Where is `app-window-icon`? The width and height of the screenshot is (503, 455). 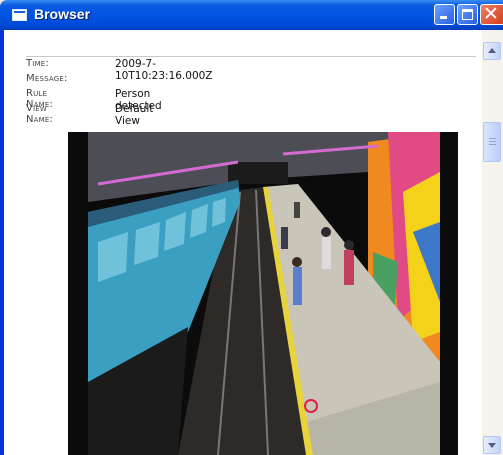 app-window-icon is located at coordinates (19, 15).